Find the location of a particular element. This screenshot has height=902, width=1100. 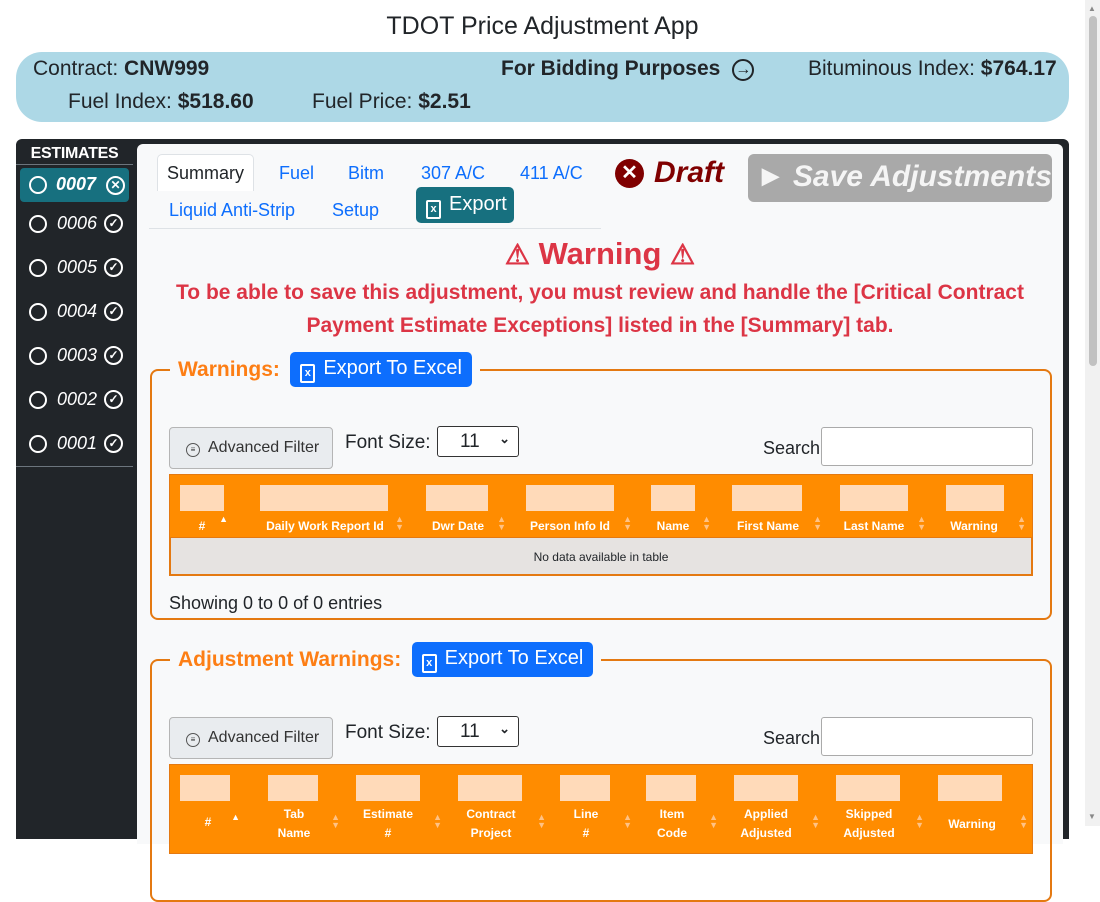

column-header: Last Name ▲ ▼ is located at coordinates (878, 506).